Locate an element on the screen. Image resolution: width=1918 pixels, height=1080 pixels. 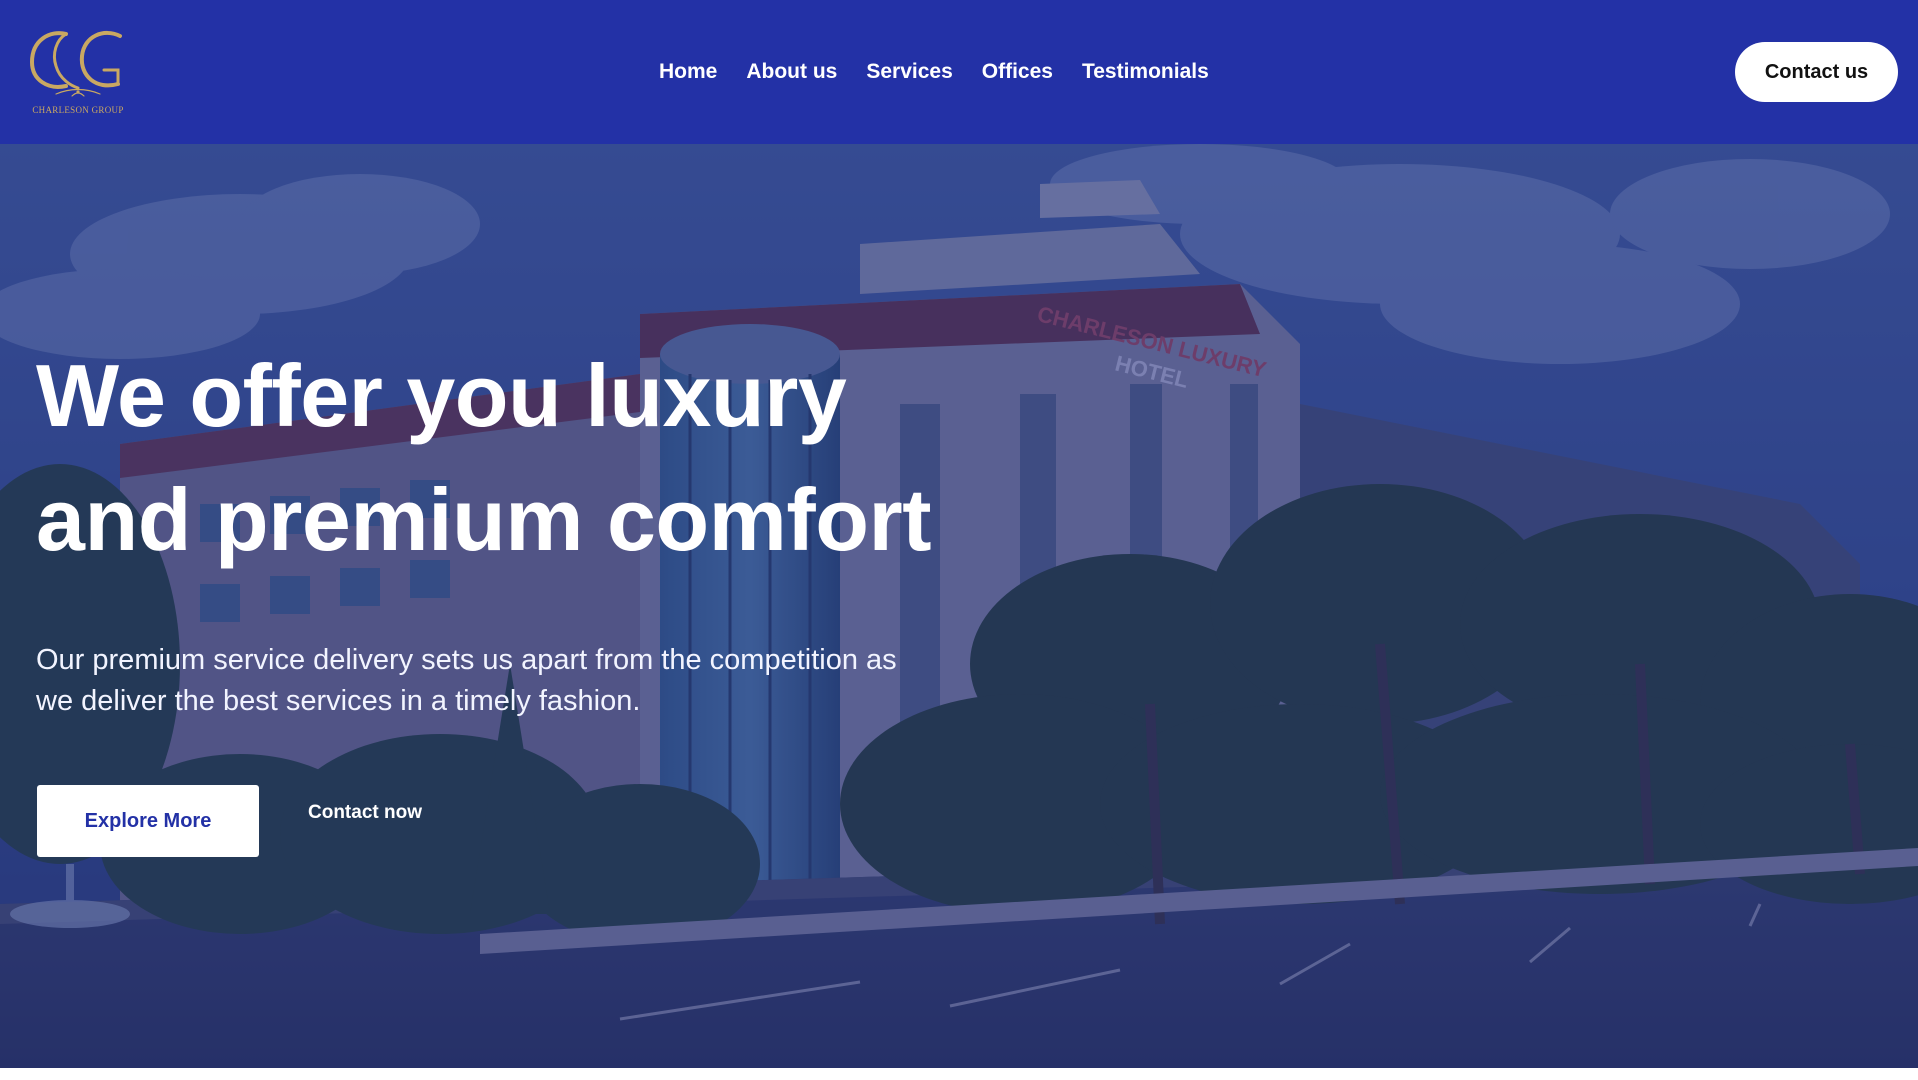
explore-more-button: Explore More is located at coordinates (148, 821).